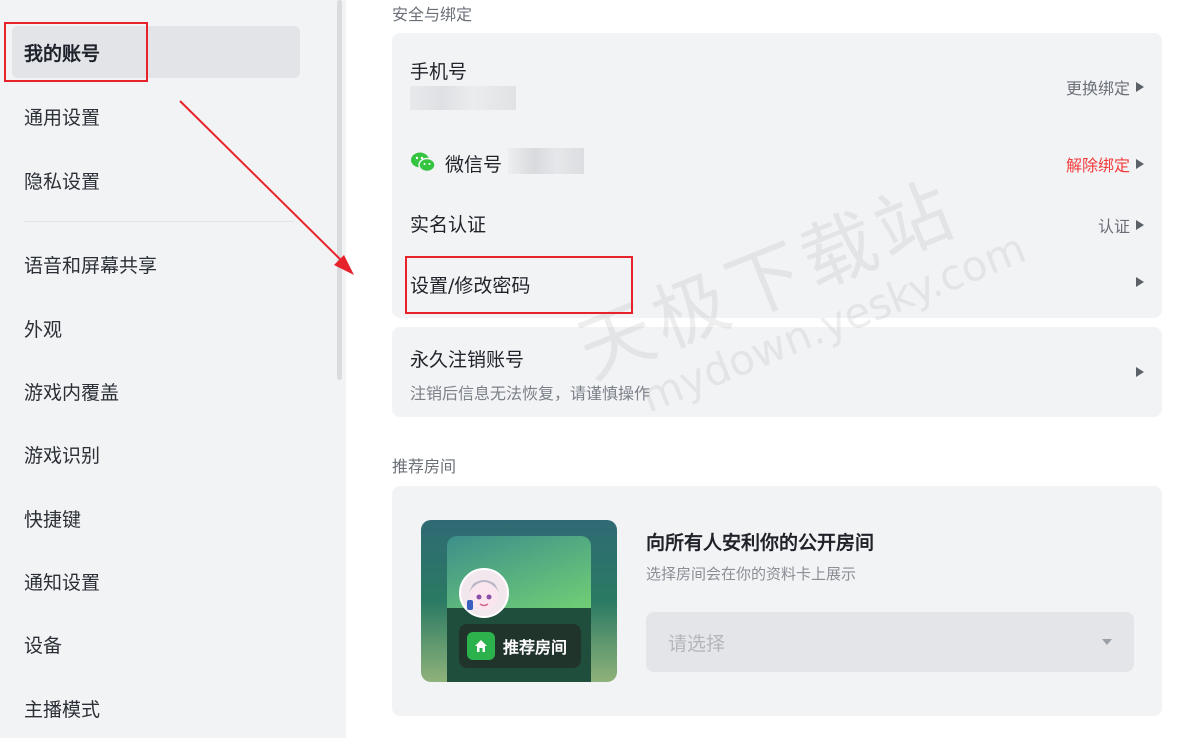  What do you see at coordinates (424, 466) in the screenshot?
I see `section-title-recommend: 推荐房间` at bounding box center [424, 466].